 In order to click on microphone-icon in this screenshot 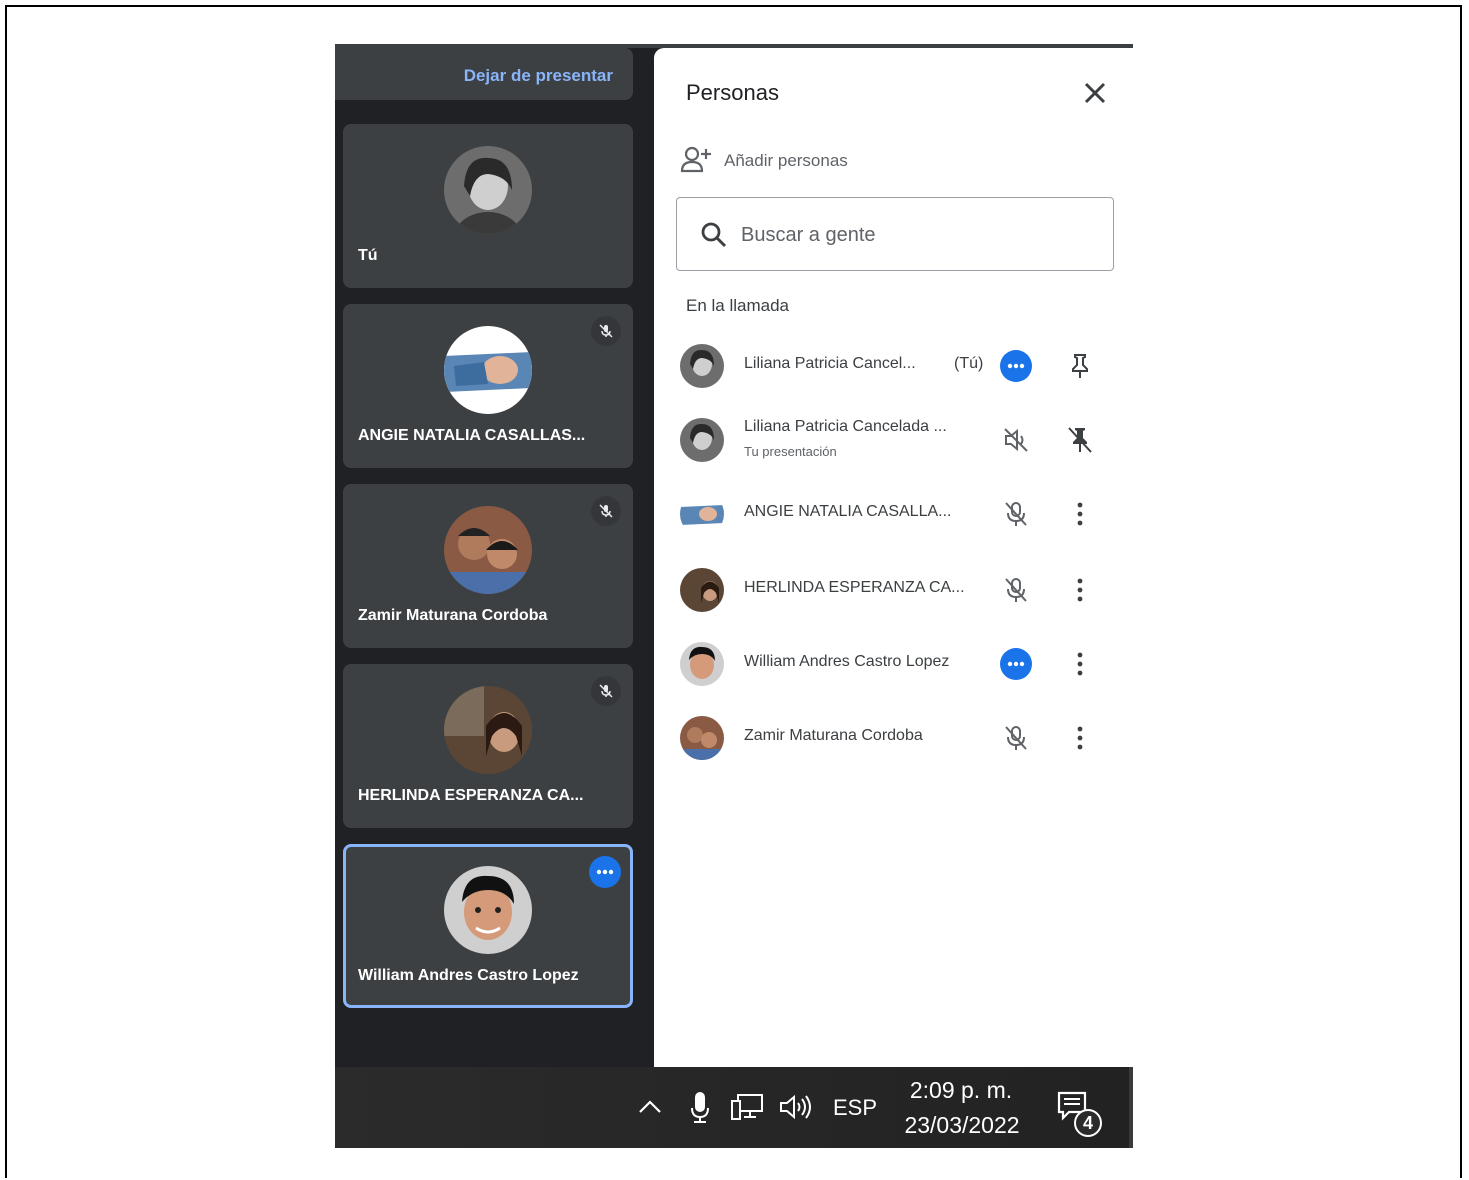, I will do `click(700, 1107)`.